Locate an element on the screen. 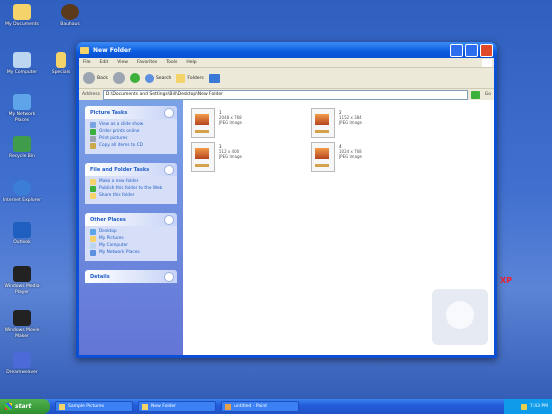 The image size is (552, 414). menu-help: Help is located at coordinates (191, 62).